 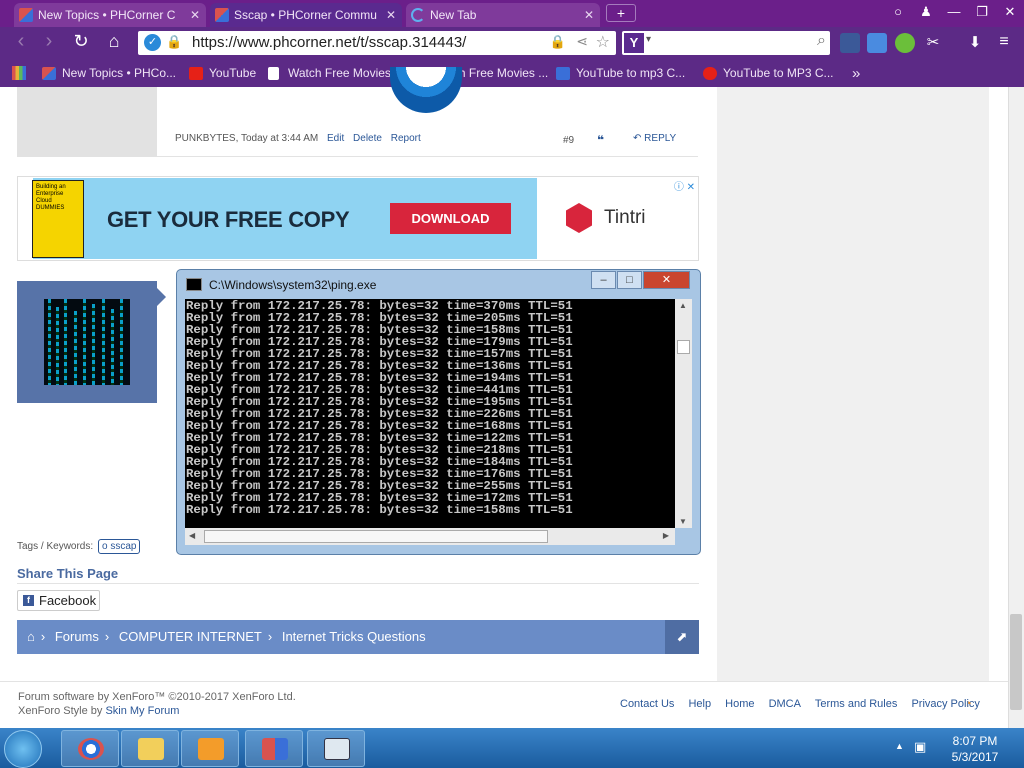 What do you see at coordinates (739, 704) in the screenshot?
I see `home-link: Home` at bounding box center [739, 704].